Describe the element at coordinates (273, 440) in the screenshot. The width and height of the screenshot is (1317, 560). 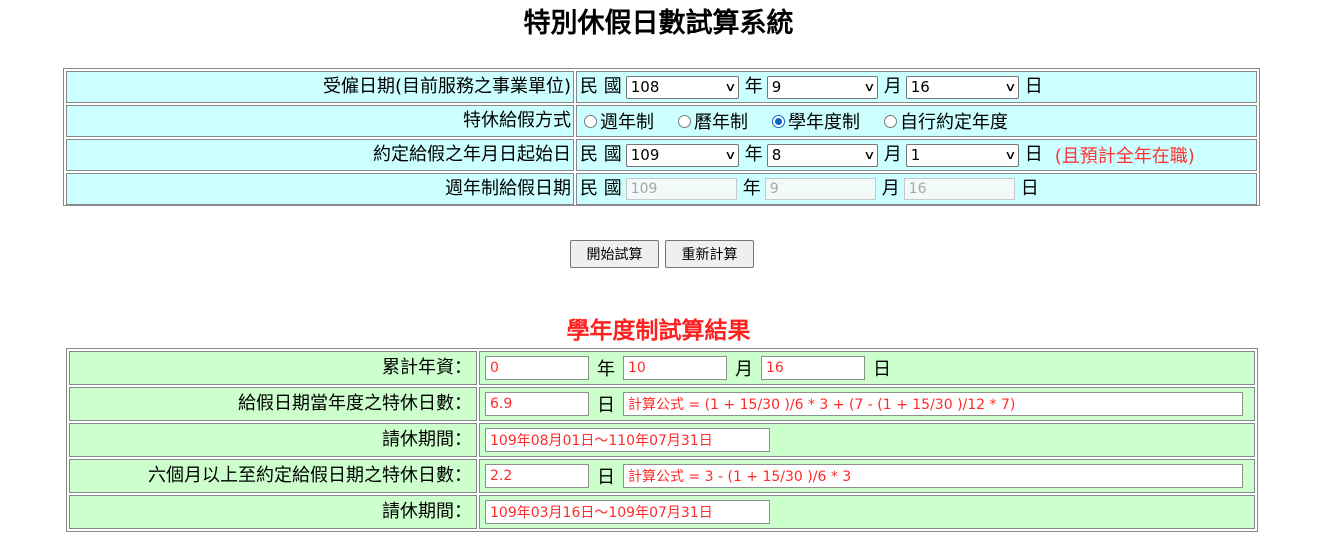
I see `current-period-label: 請休期間：` at that location.